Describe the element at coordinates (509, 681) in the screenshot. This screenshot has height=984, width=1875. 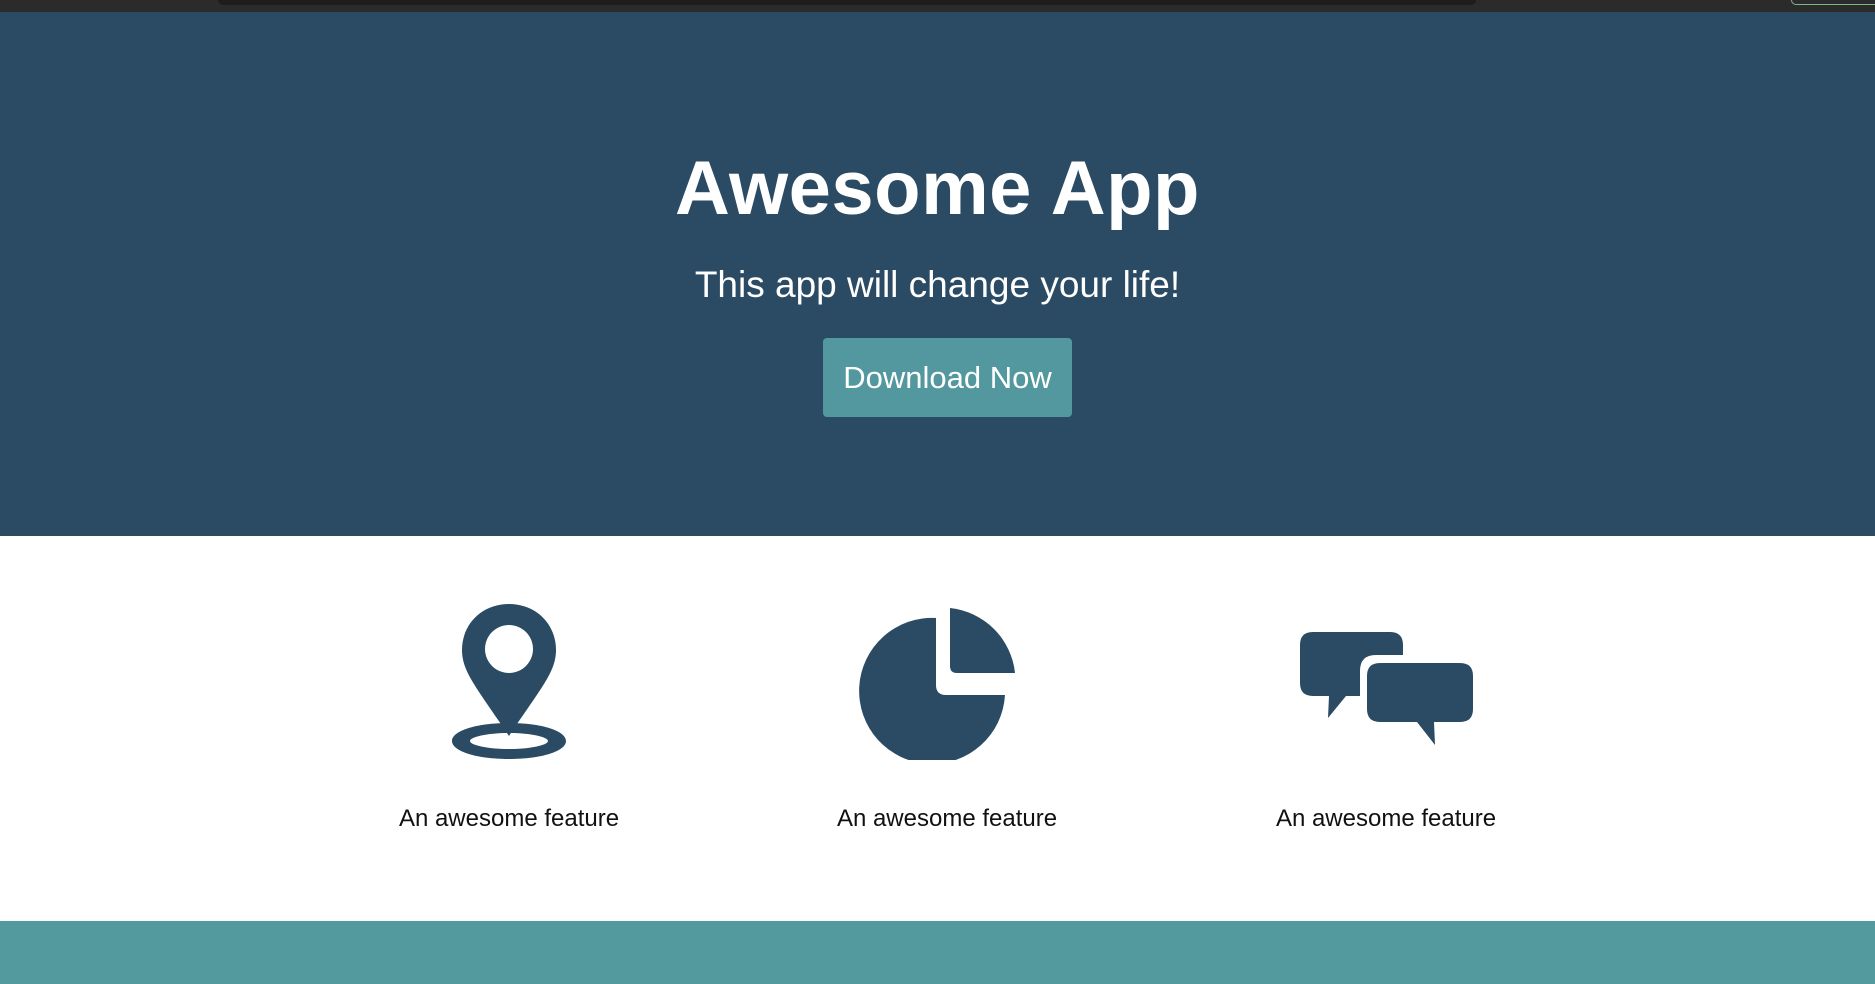
I see `map-marker-icon` at that location.